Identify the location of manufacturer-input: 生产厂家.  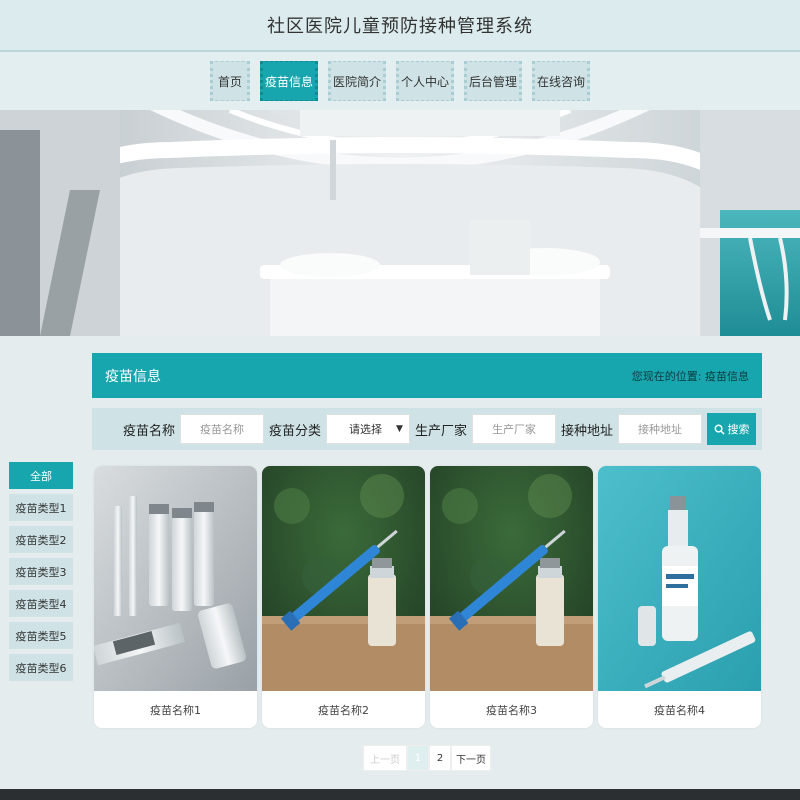
(513, 429).